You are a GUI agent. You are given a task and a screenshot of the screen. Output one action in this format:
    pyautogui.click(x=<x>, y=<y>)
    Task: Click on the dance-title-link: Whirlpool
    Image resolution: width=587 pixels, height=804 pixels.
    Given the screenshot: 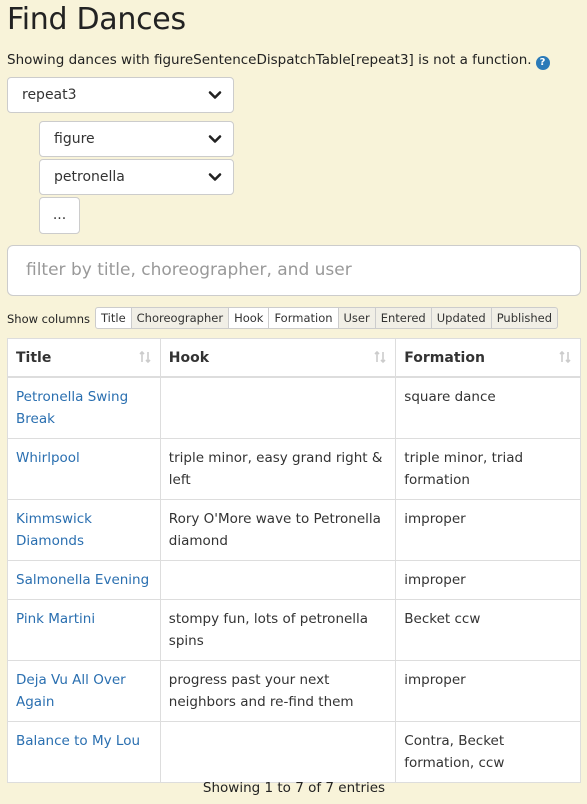 What is the action you would take?
    pyautogui.click(x=48, y=458)
    